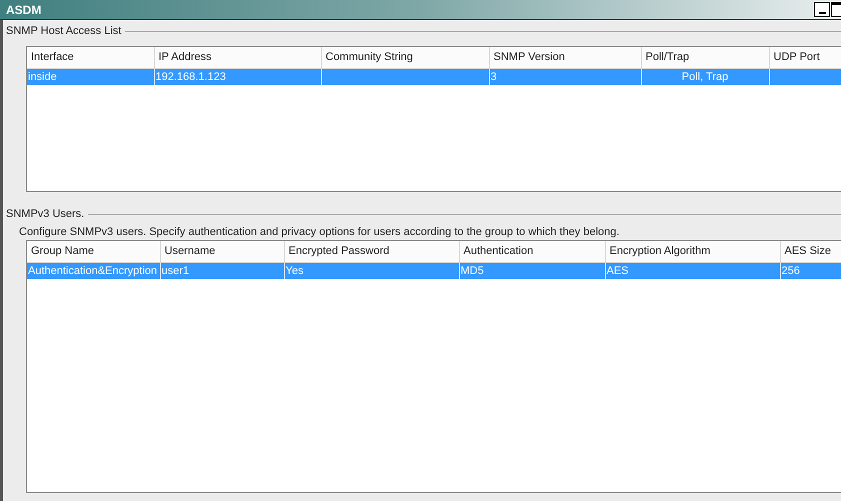 This screenshot has height=501, width=841. Describe the element at coordinates (405, 57) in the screenshot. I see `column-header: Community String` at that location.